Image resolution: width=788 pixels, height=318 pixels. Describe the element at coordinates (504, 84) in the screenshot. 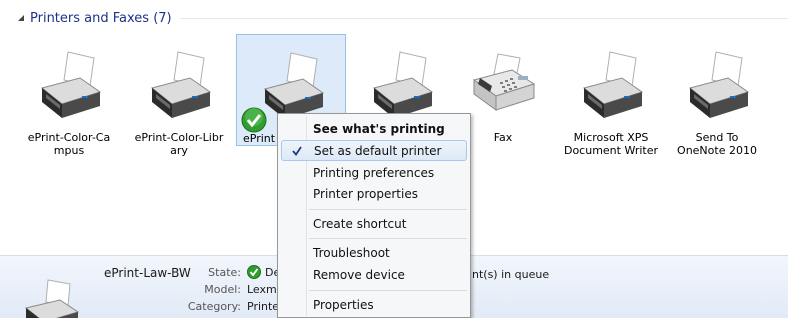

I see `fax-icon` at that location.